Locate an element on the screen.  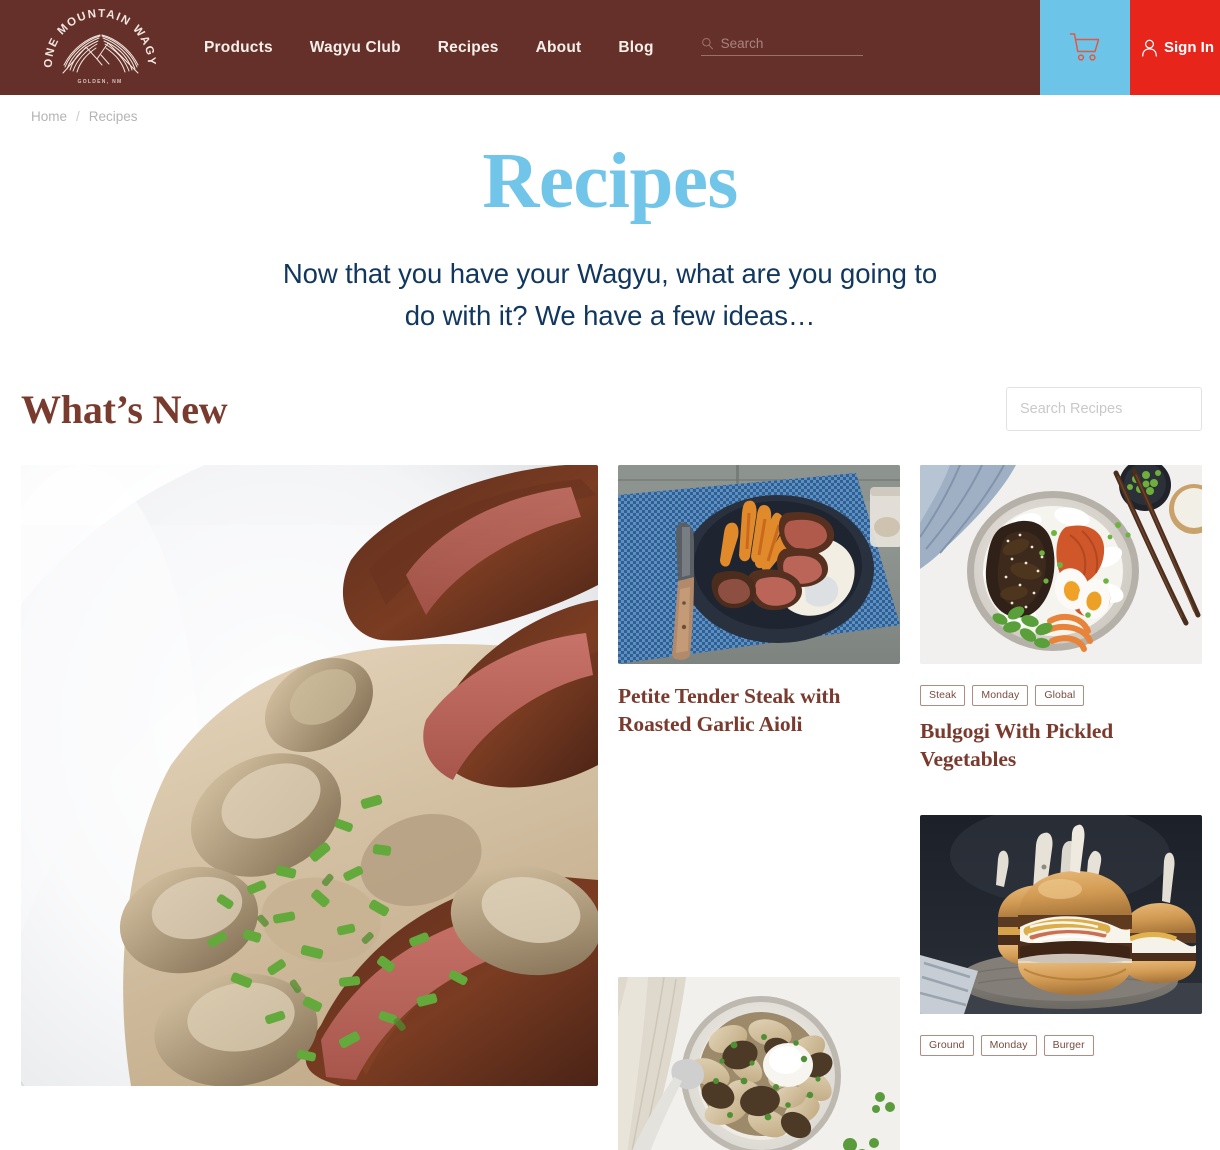
header-search is located at coordinates (781, 47).